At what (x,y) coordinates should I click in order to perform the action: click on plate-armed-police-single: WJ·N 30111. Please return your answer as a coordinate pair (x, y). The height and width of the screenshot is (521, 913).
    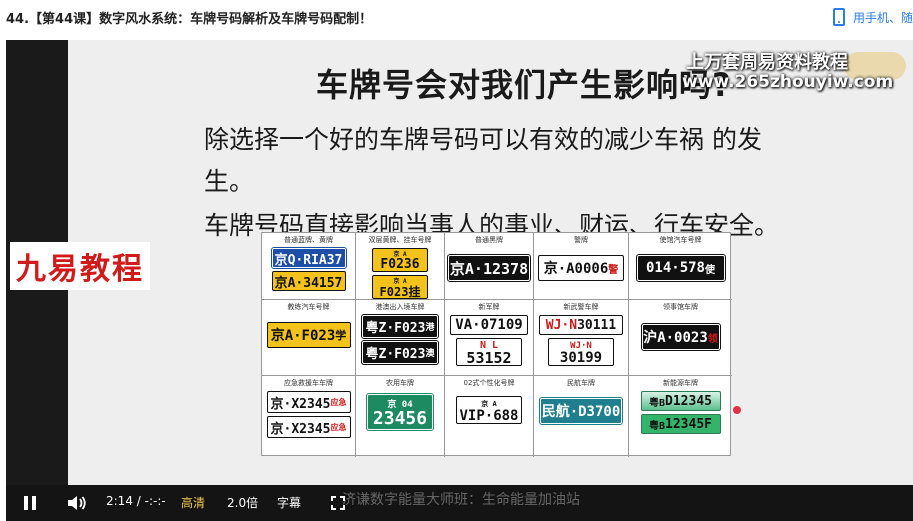
    Looking at the image, I should click on (581, 325).